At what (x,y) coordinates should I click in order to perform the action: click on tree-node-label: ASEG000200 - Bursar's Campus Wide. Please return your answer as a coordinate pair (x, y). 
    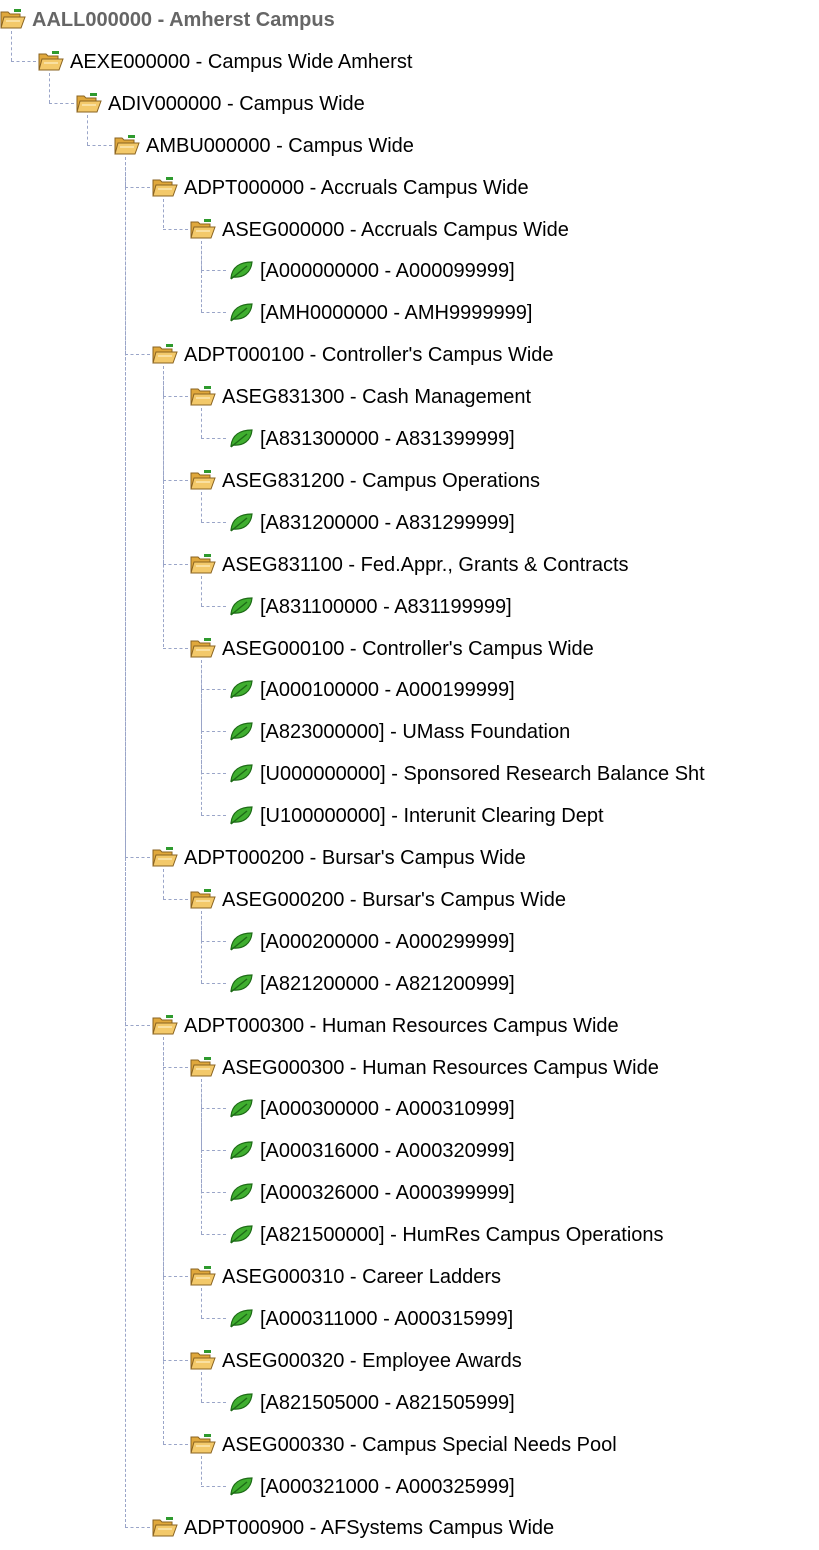
    Looking at the image, I should click on (394, 899).